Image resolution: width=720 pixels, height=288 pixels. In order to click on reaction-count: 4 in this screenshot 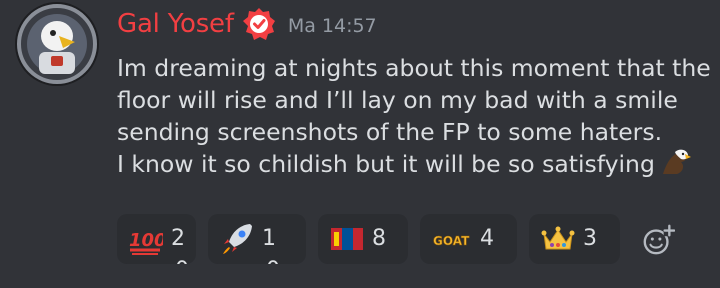, I will do `click(487, 238)`.